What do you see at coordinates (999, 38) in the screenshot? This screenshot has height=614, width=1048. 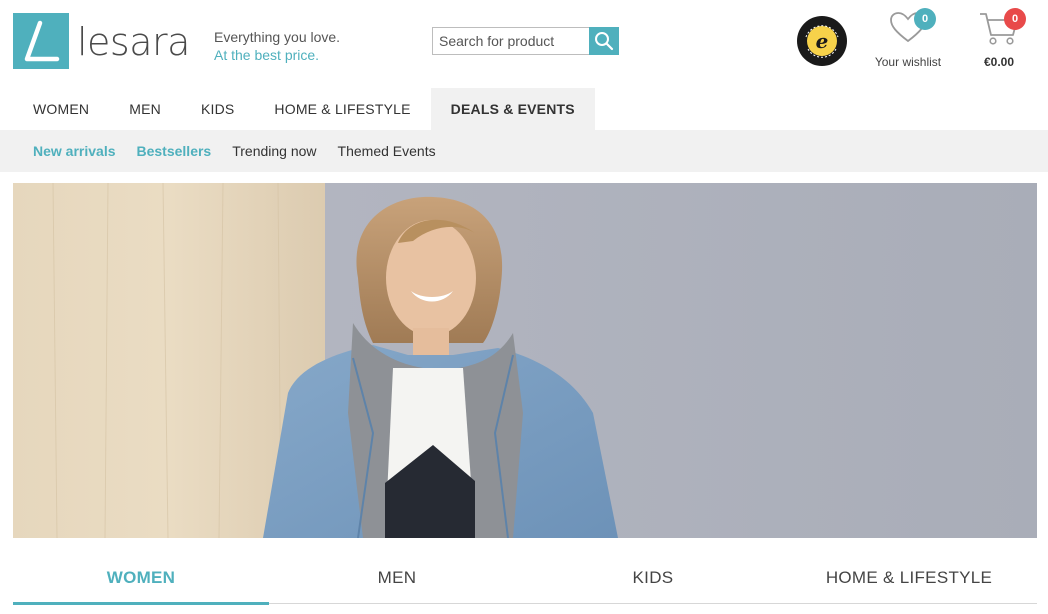 I see `cart-button: 0 €0.00` at bounding box center [999, 38].